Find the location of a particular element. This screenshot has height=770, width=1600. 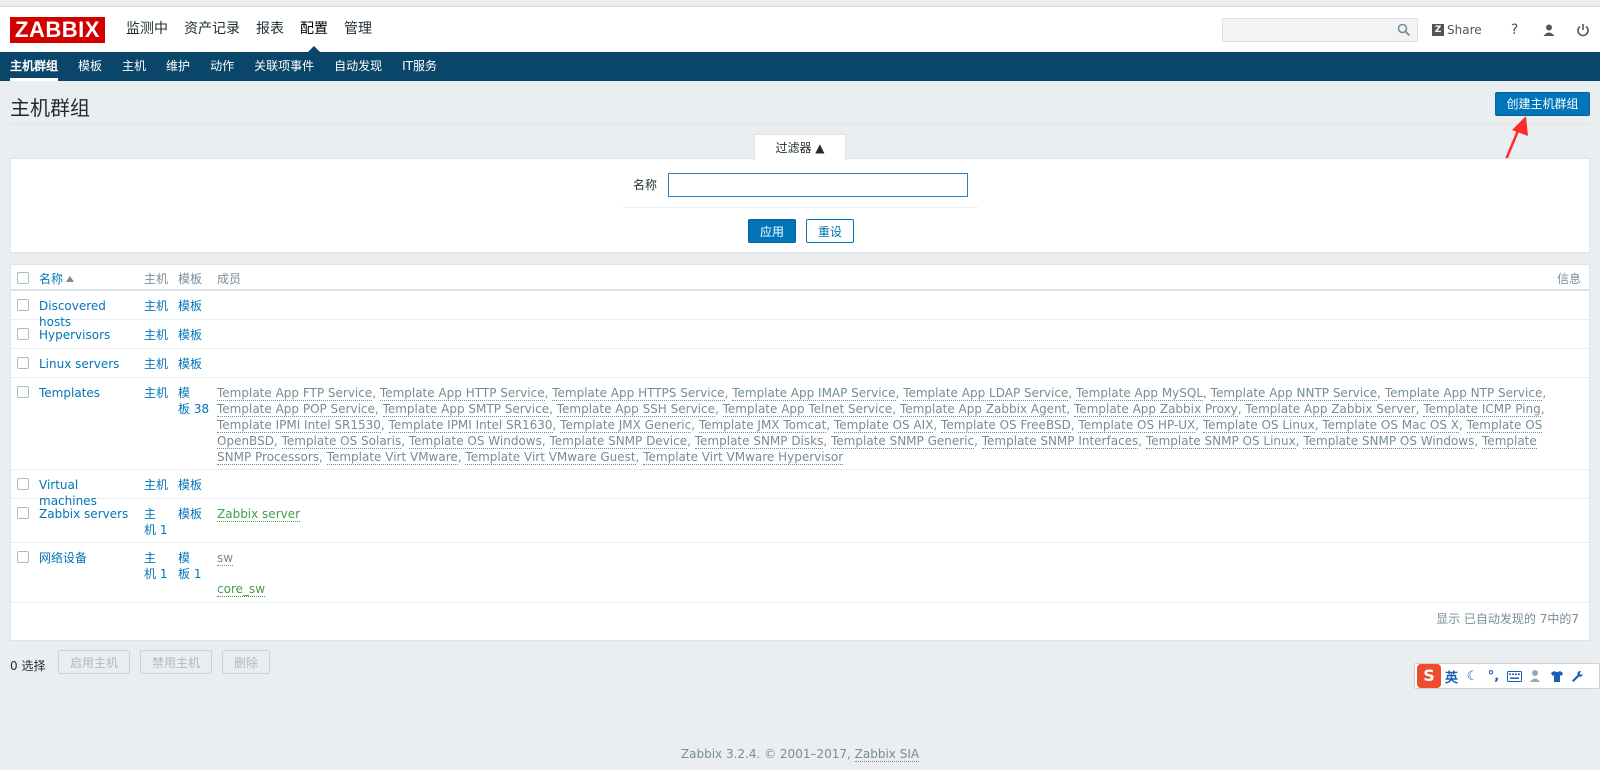

help-icon: ? is located at coordinates (1515, 30).